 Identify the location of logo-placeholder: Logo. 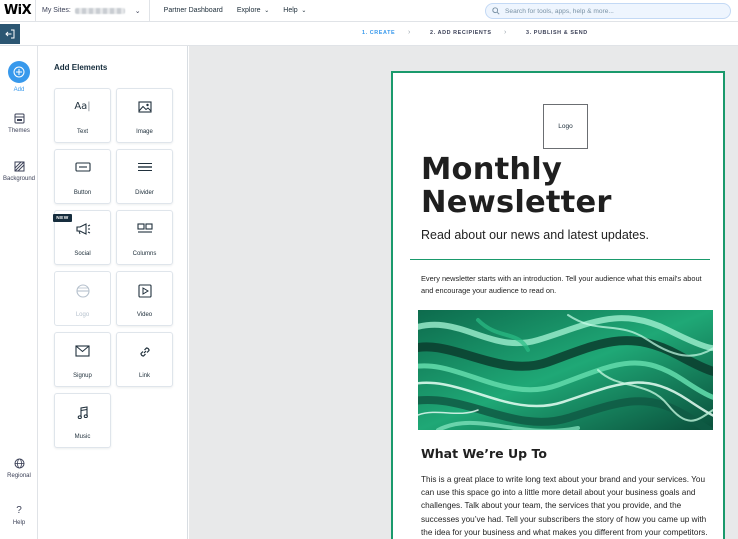
(565, 126).